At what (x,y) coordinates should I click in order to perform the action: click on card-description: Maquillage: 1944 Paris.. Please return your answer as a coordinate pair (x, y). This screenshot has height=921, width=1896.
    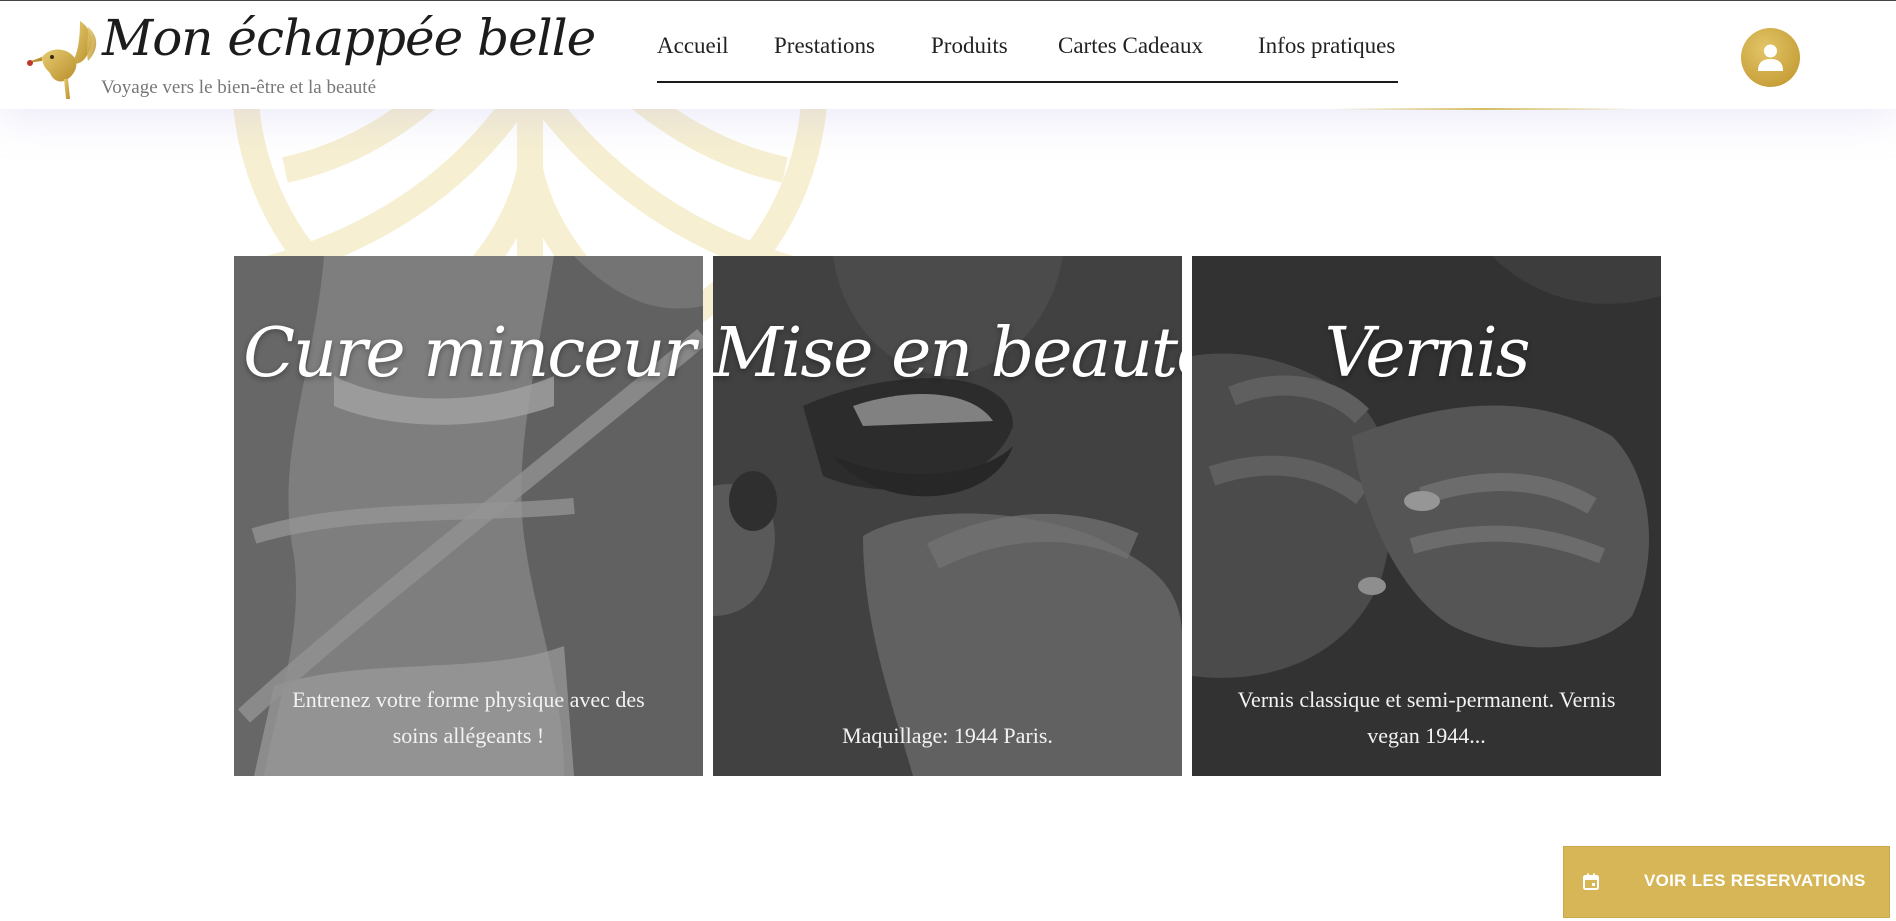
    Looking at the image, I should click on (947, 735).